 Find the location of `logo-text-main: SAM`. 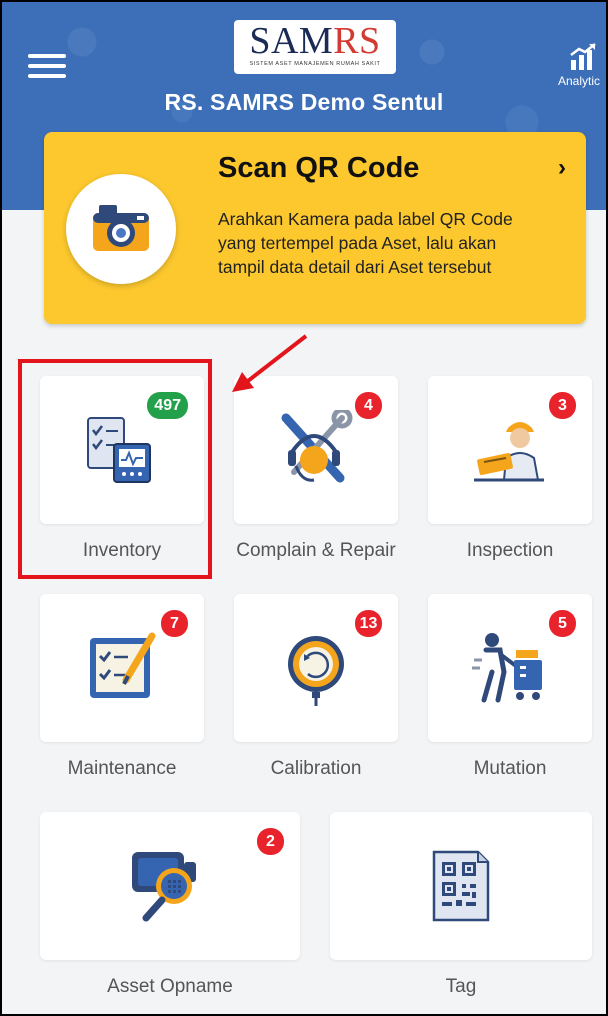

logo-text-main: SAM is located at coordinates (291, 41).